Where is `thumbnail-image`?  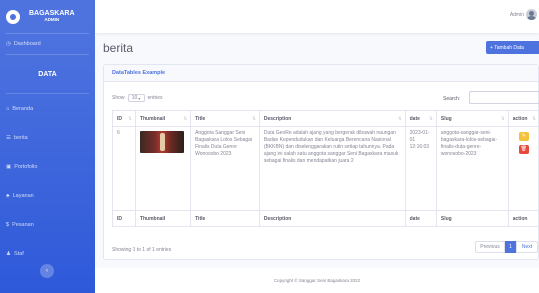 thumbnail-image is located at coordinates (161, 142).